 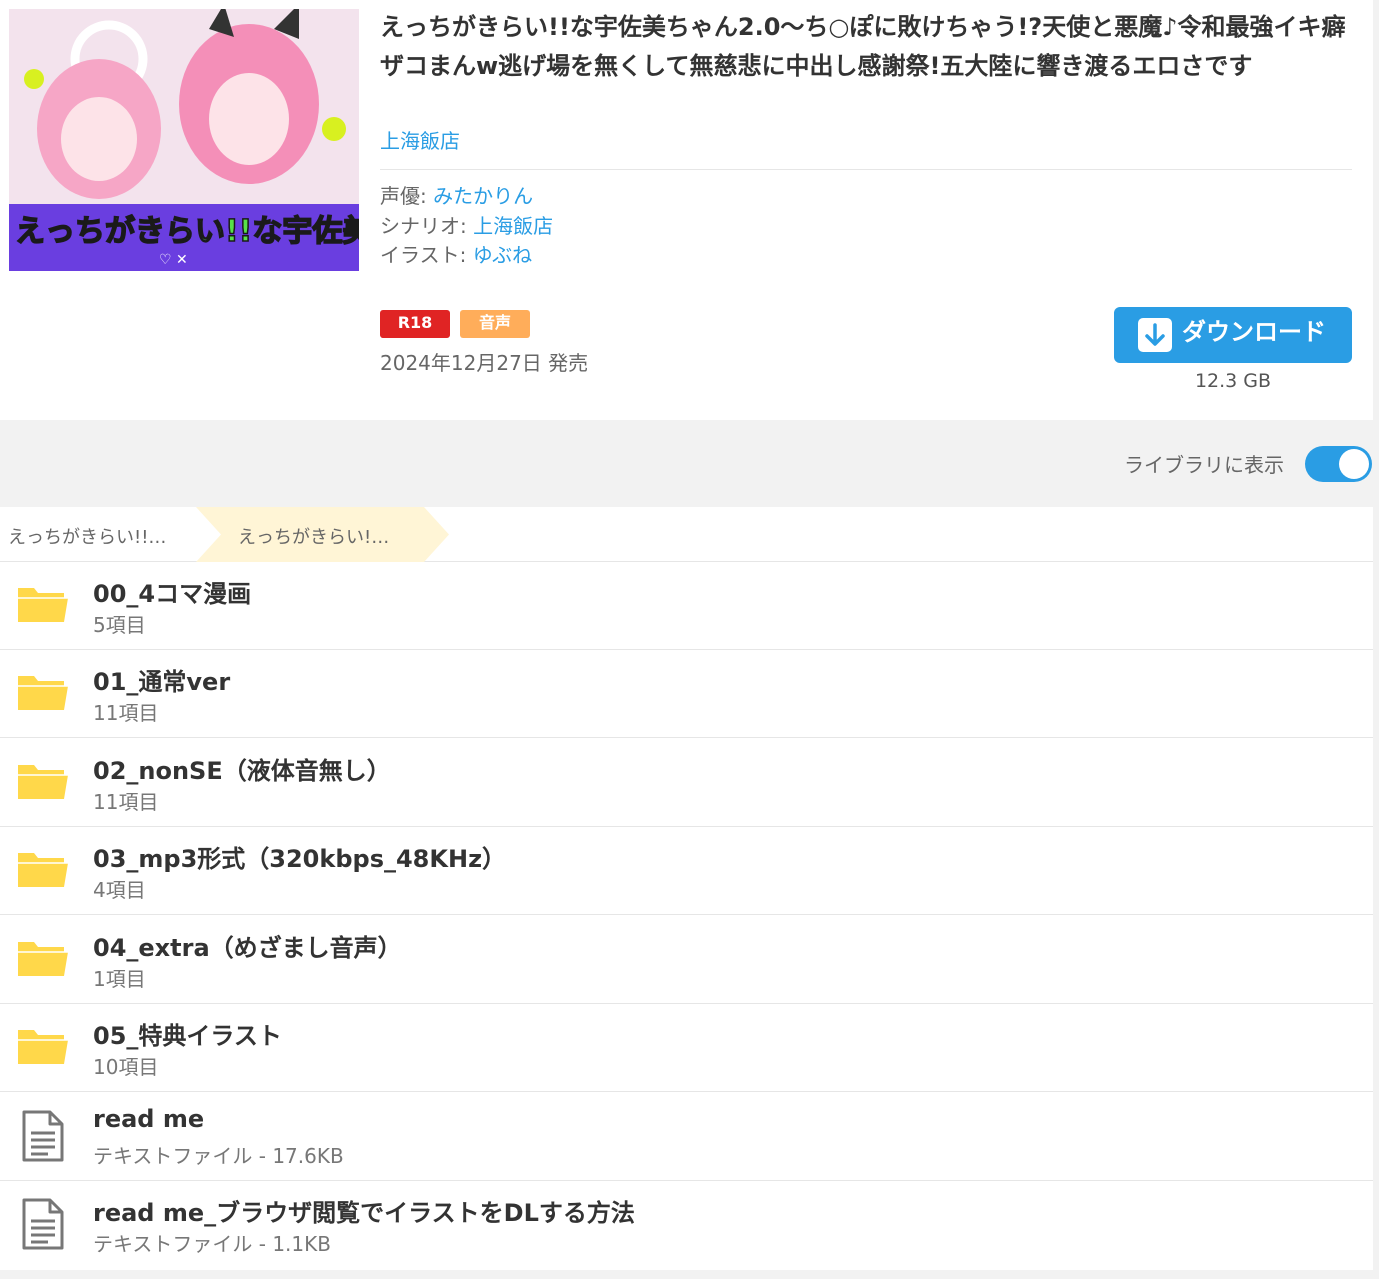 I want to click on list-item: 04_extra（めざまし音声） 1項目, so click(x=686, y=960).